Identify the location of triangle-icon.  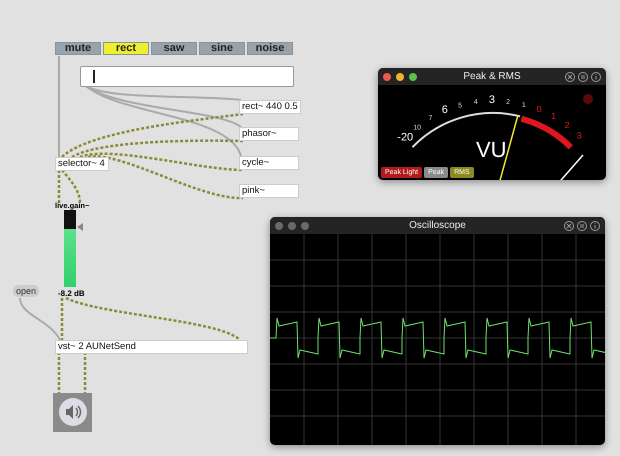
(80, 227).